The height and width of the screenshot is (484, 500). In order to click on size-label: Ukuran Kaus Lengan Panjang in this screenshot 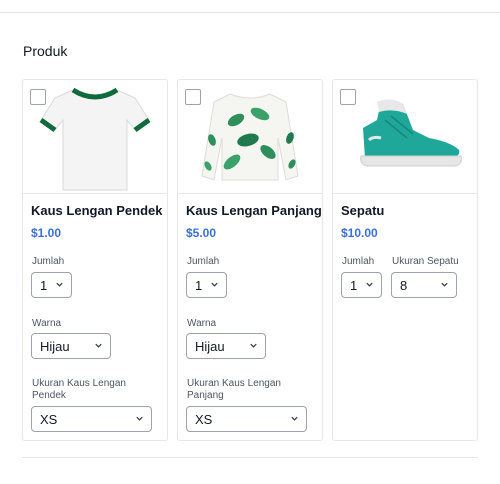, I will do `click(234, 389)`.